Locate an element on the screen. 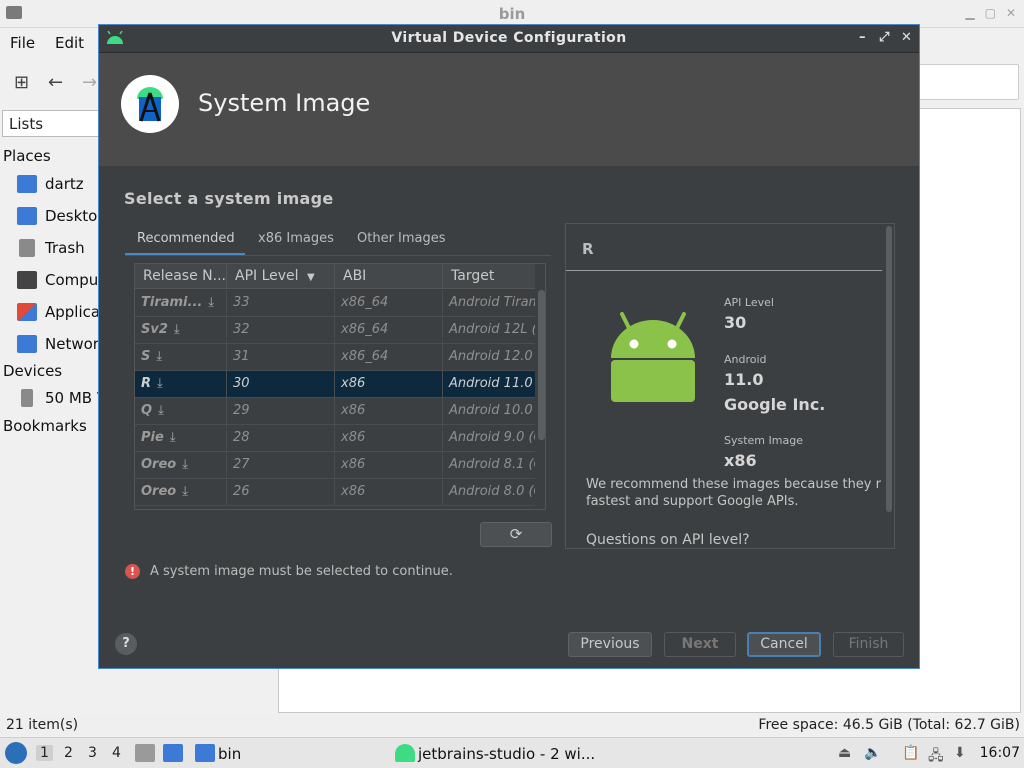 This screenshot has height=768, width=1024. recommendation-text: We recommend these images because they r is located at coordinates (733, 484).